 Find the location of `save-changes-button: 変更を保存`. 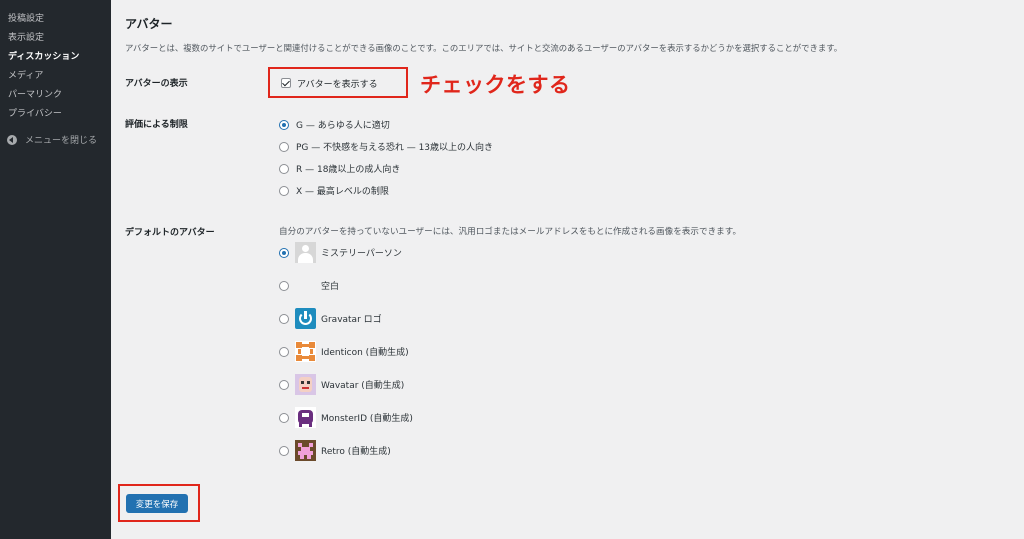

save-changes-button: 変更を保存 is located at coordinates (157, 503).